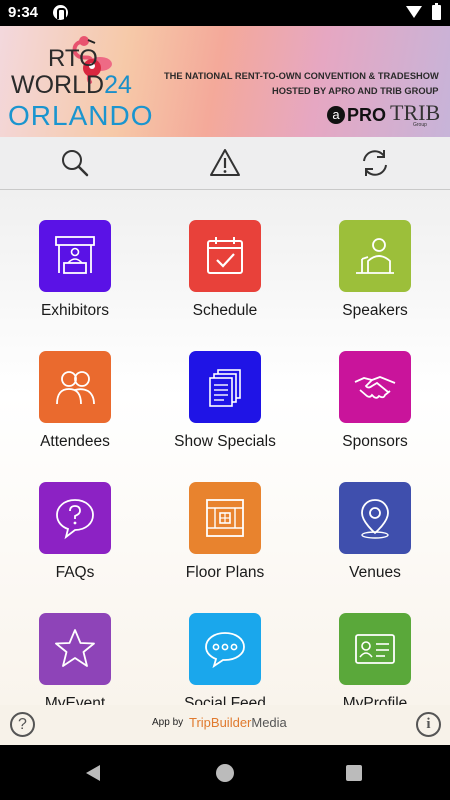 The height and width of the screenshot is (800, 450). I want to click on status-time: 9:34, so click(23, 12).